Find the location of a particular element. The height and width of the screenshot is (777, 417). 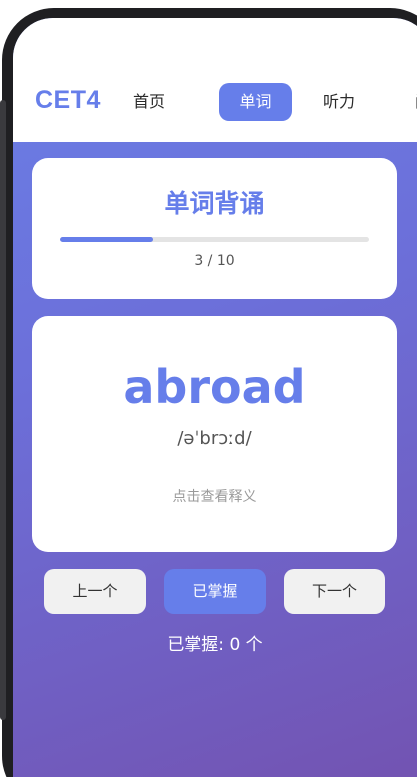

show-meaning-hint: 点击查看释义 is located at coordinates (214, 496).